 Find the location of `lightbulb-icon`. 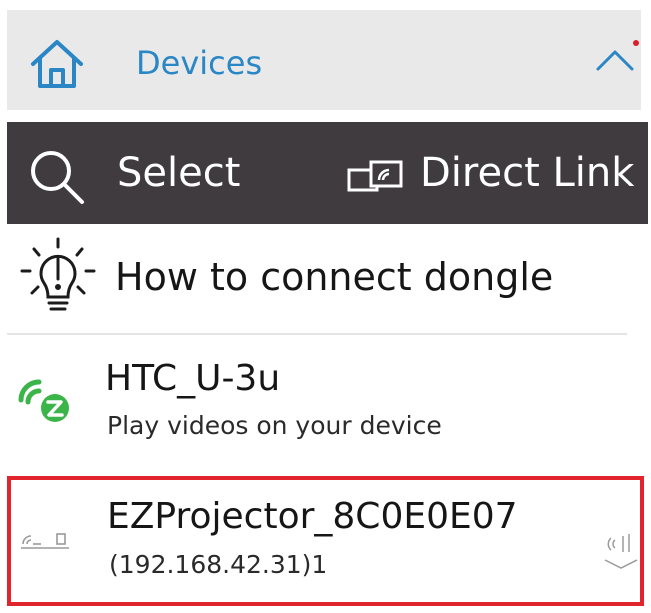

lightbulb-icon is located at coordinates (58, 281).